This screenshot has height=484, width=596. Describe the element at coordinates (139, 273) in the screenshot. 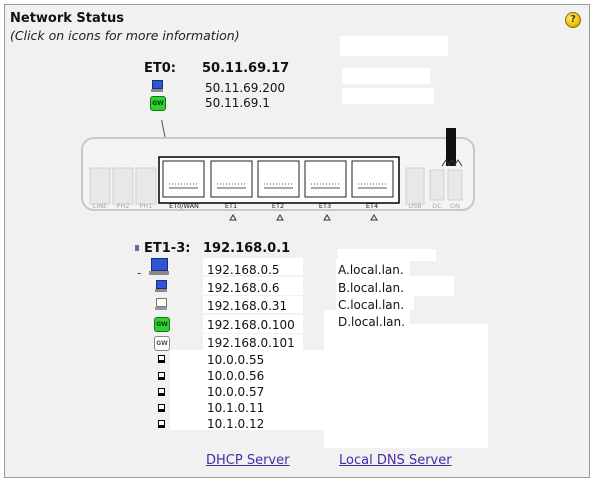

I see `collapse-toggle: -` at that location.